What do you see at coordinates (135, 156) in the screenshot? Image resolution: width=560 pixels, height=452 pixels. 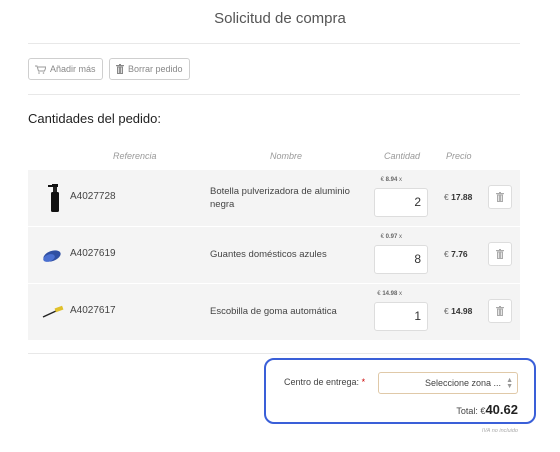 I see `column-header-ref: Referencia` at bounding box center [135, 156].